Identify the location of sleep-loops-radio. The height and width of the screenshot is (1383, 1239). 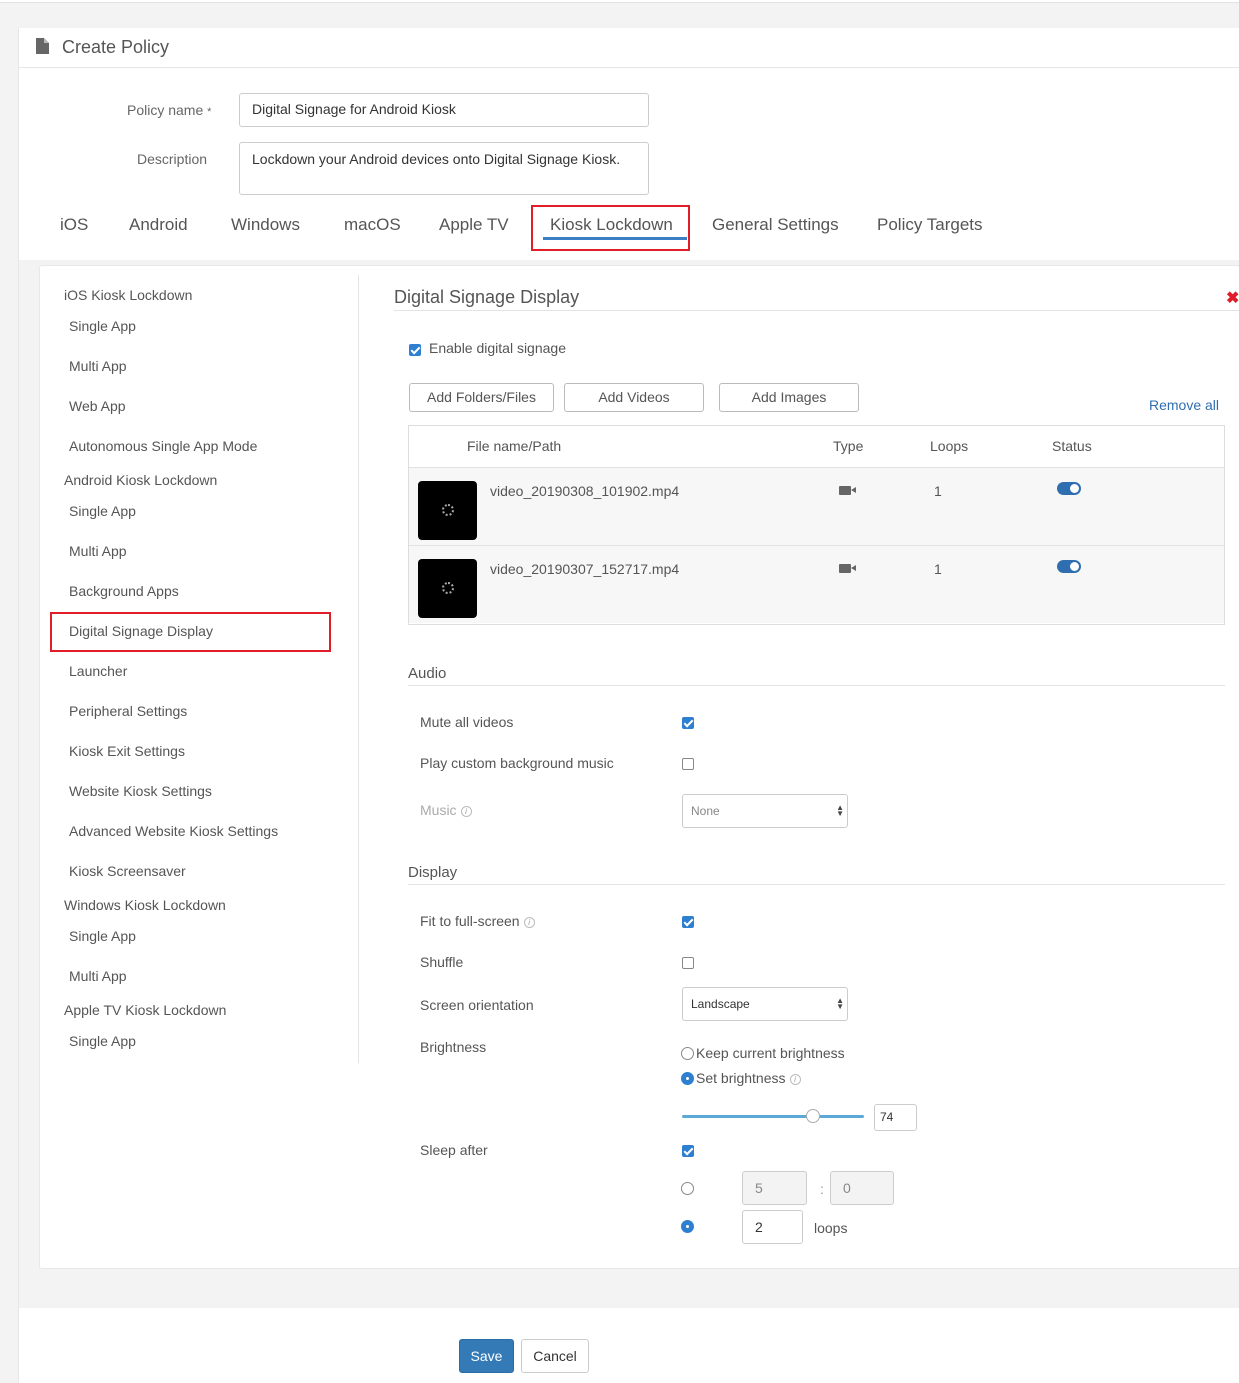
(687, 1226).